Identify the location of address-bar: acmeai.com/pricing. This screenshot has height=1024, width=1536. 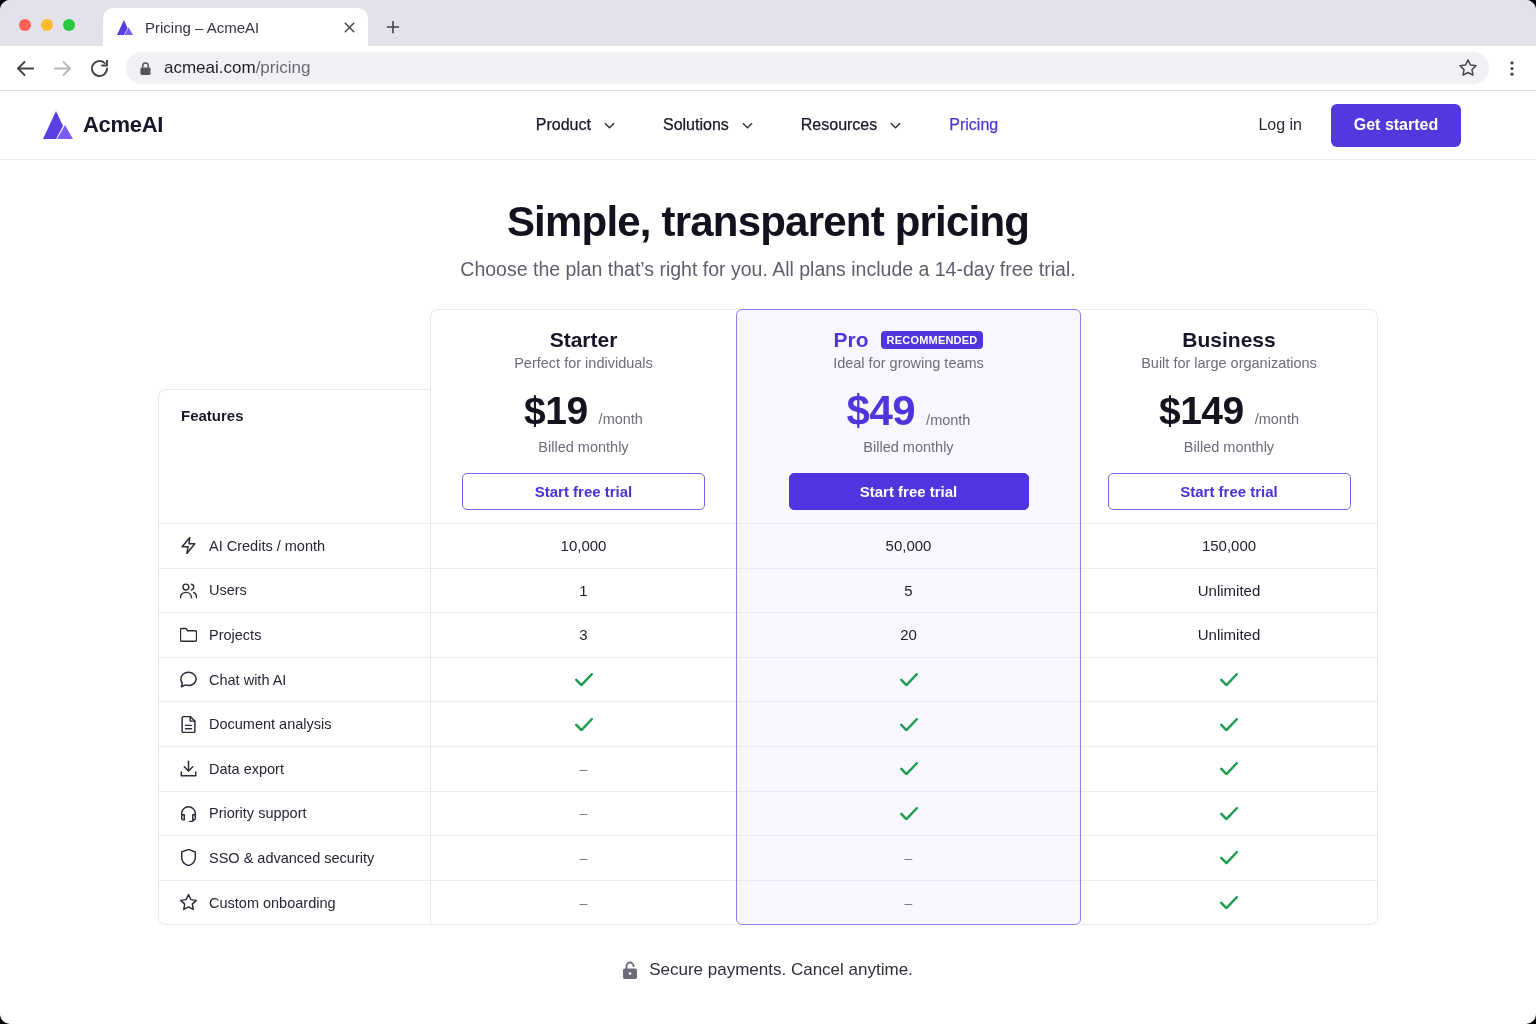
(807, 68).